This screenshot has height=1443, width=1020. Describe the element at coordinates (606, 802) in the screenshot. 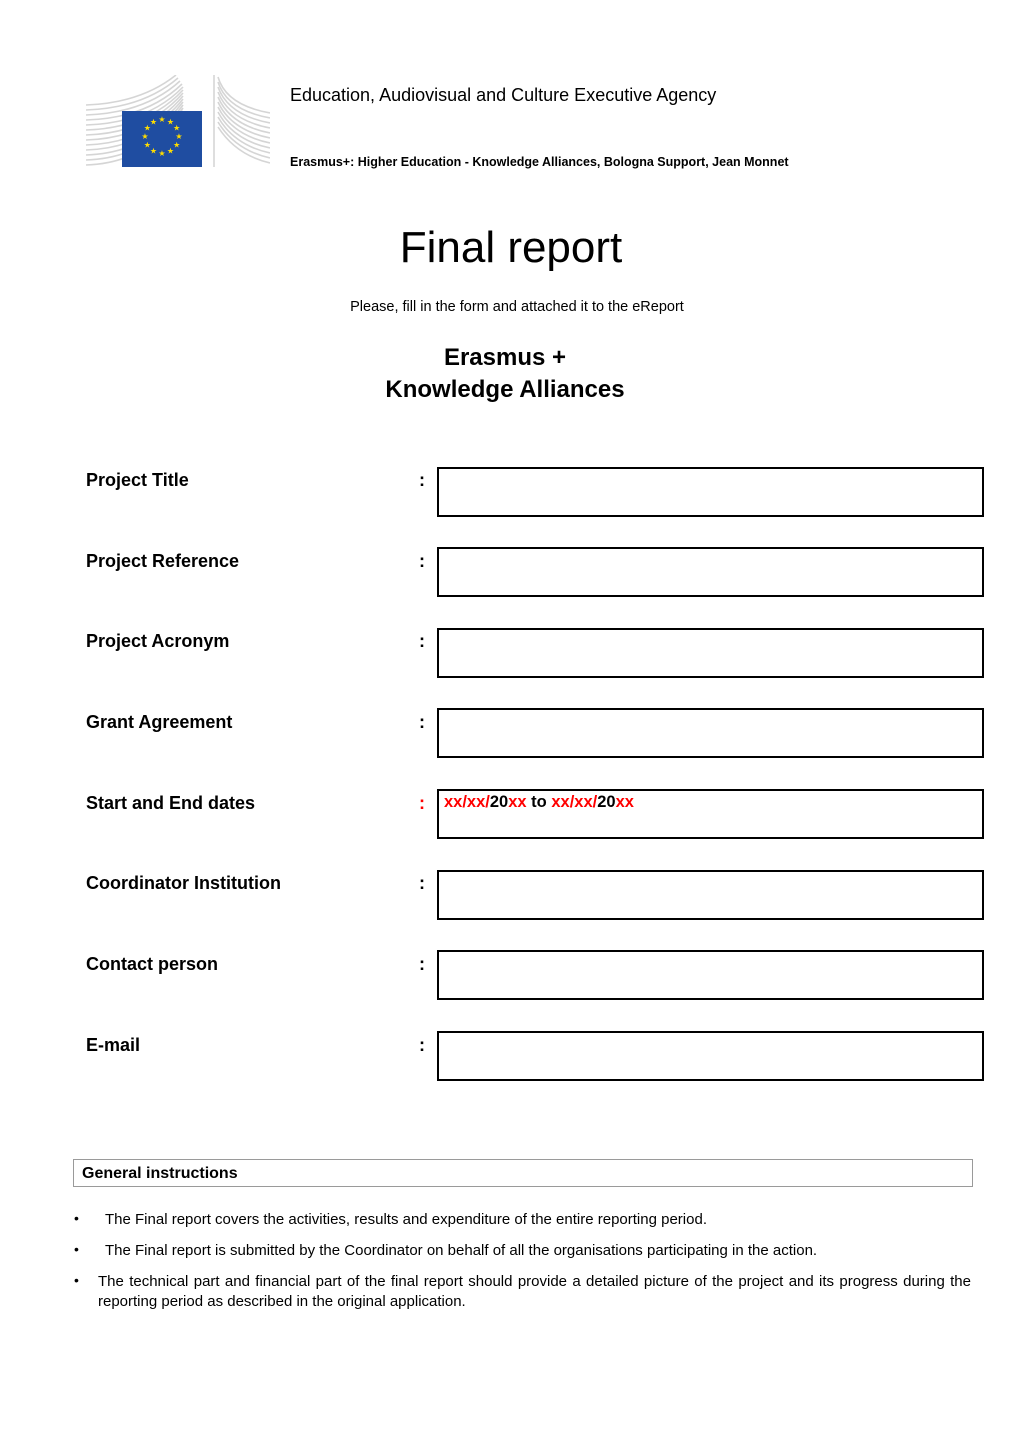

I see `end-century: 20` at that location.